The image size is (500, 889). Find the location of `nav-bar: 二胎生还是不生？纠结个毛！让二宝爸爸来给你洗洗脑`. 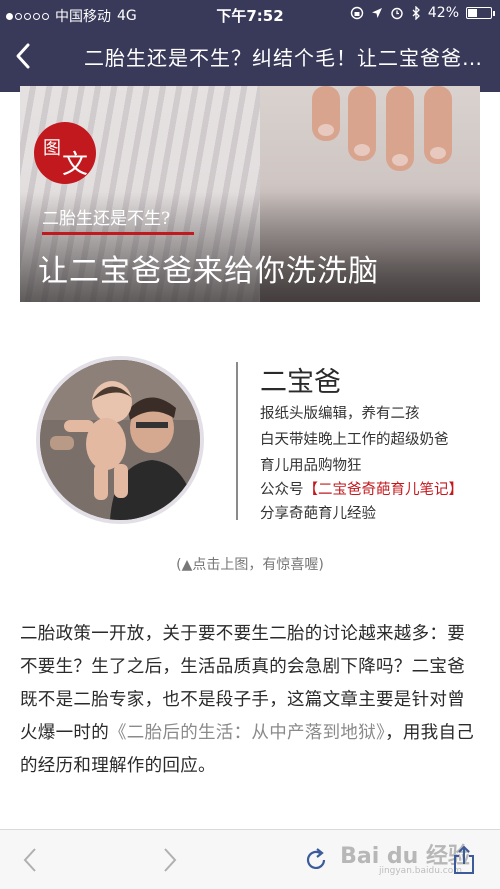

nav-bar: 二胎生还是不生？纠结个毛！让二宝爸爸来给你洗洗脑 is located at coordinates (250, 57).